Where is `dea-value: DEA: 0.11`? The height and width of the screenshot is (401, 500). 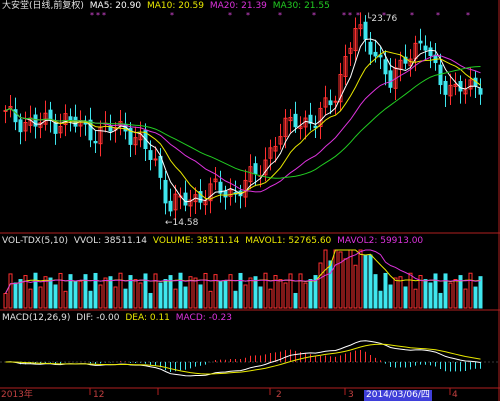
dea-value: DEA: 0.11 is located at coordinates (147, 318).